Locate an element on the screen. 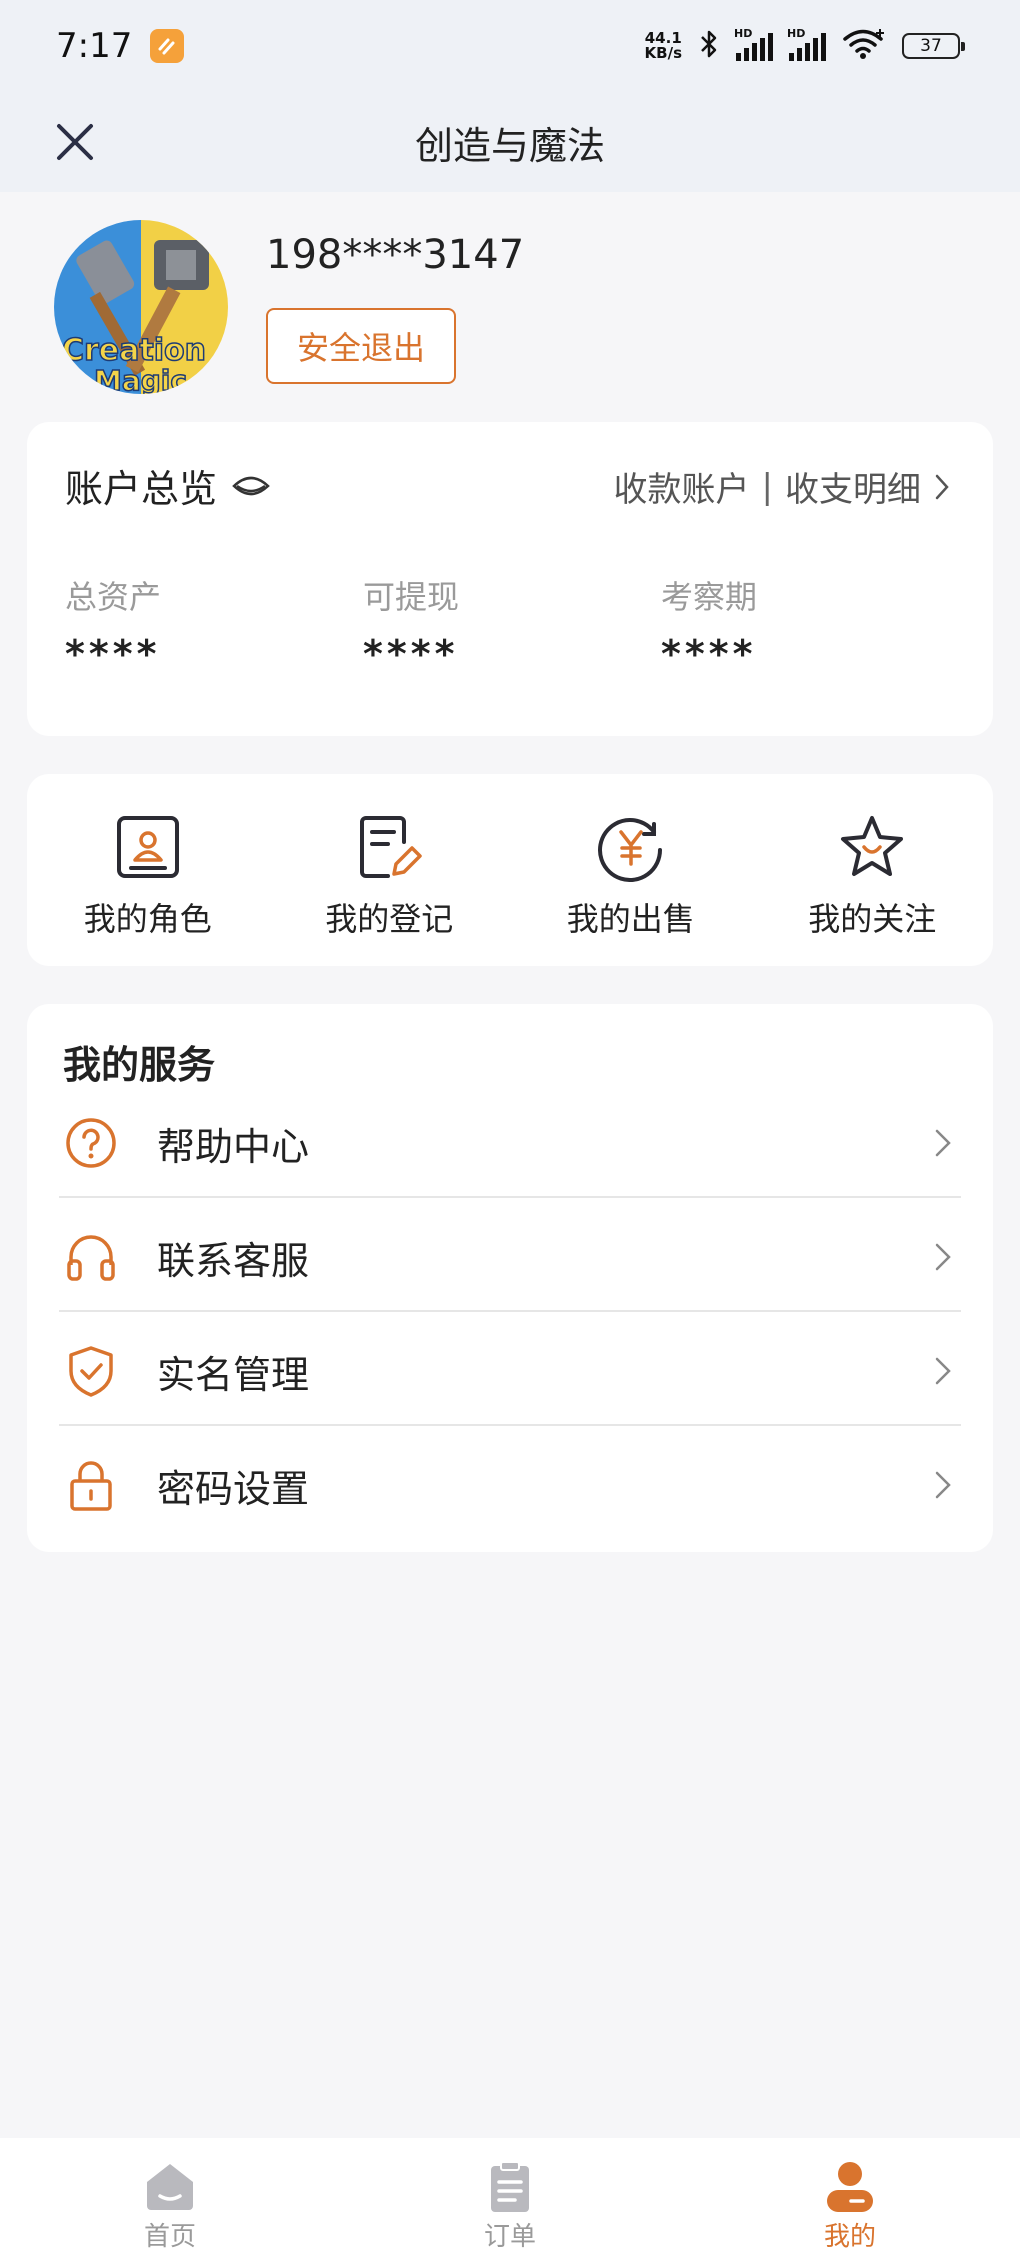 This screenshot has height=2267, width=1020. edit-note-icon is located at coordinates (391, 847).